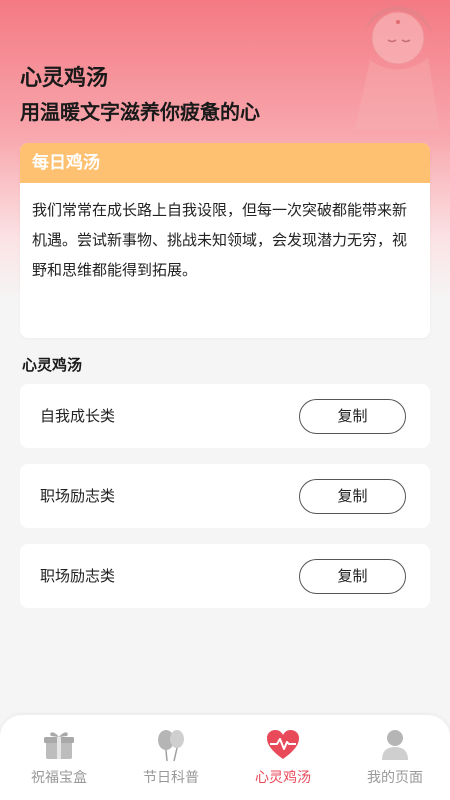  I want to click on gift-icon, so click(59, 745).